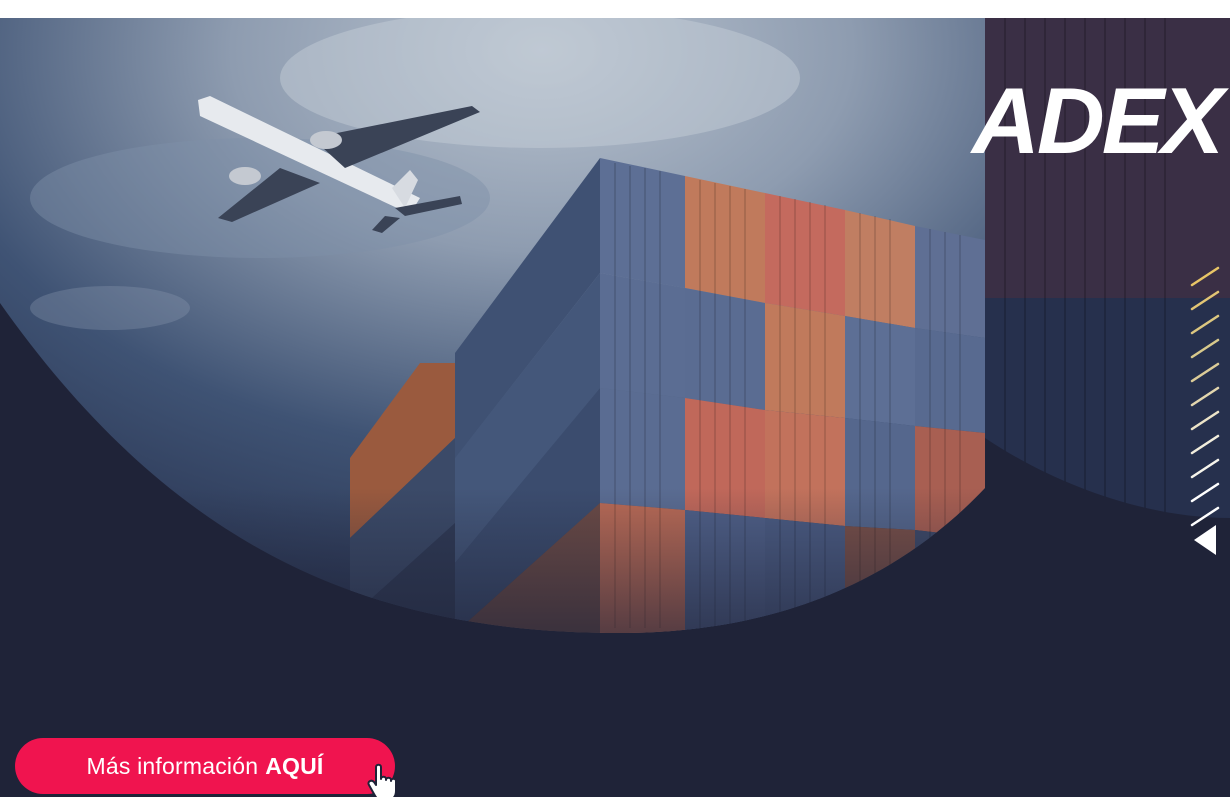  Describe the element at coordinates (1202, 413) in the screenshot. I see `scroll-indicator` at that location.